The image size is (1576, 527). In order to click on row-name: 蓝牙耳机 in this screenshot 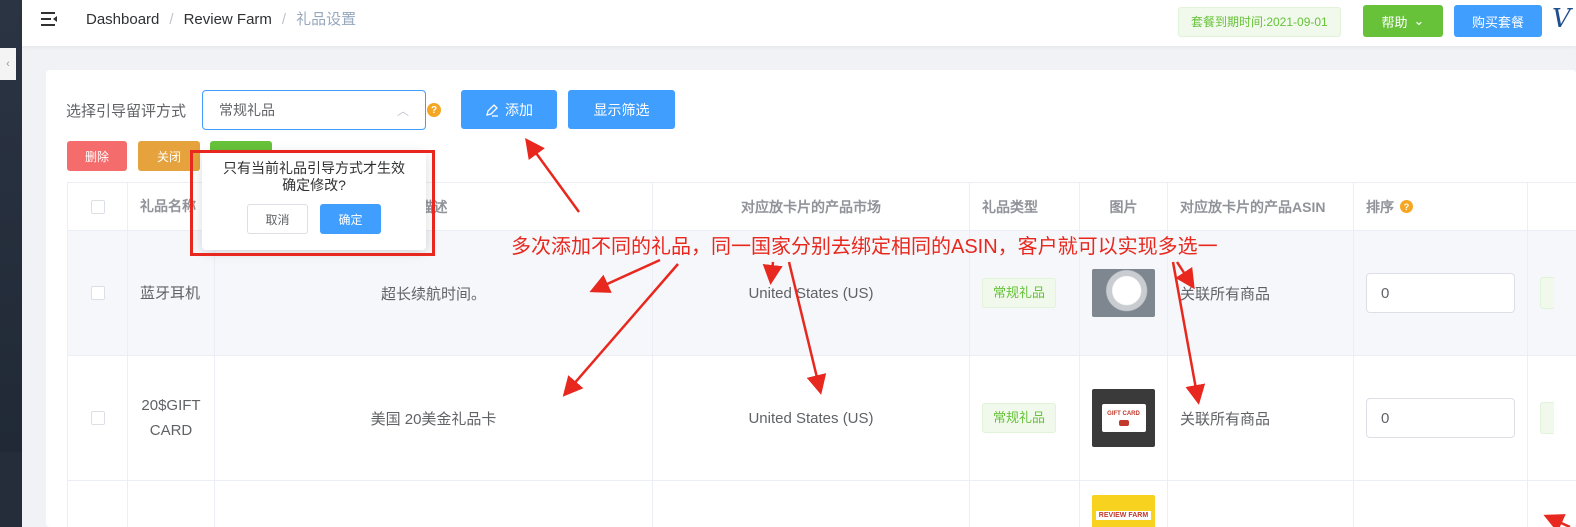, I will do `click(171, 293)`.